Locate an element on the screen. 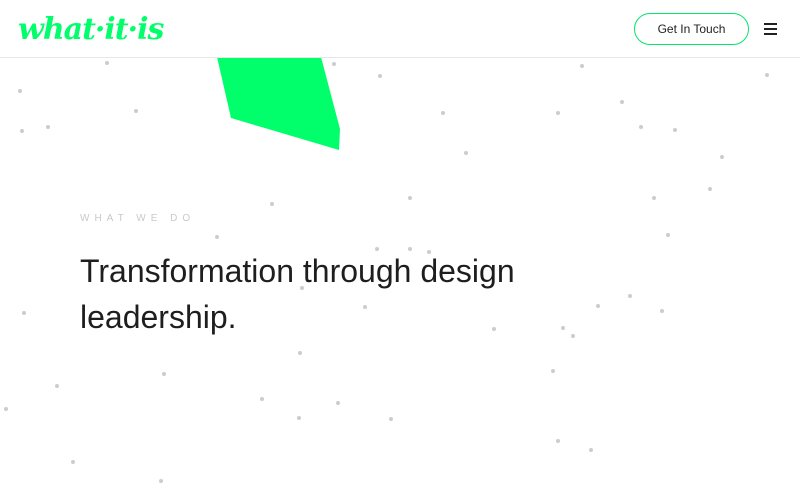 Image resolution: width=800 pixels, height=492 pixels. get-in-touch-button: Get In Touch is located at coordinates (691, 29).